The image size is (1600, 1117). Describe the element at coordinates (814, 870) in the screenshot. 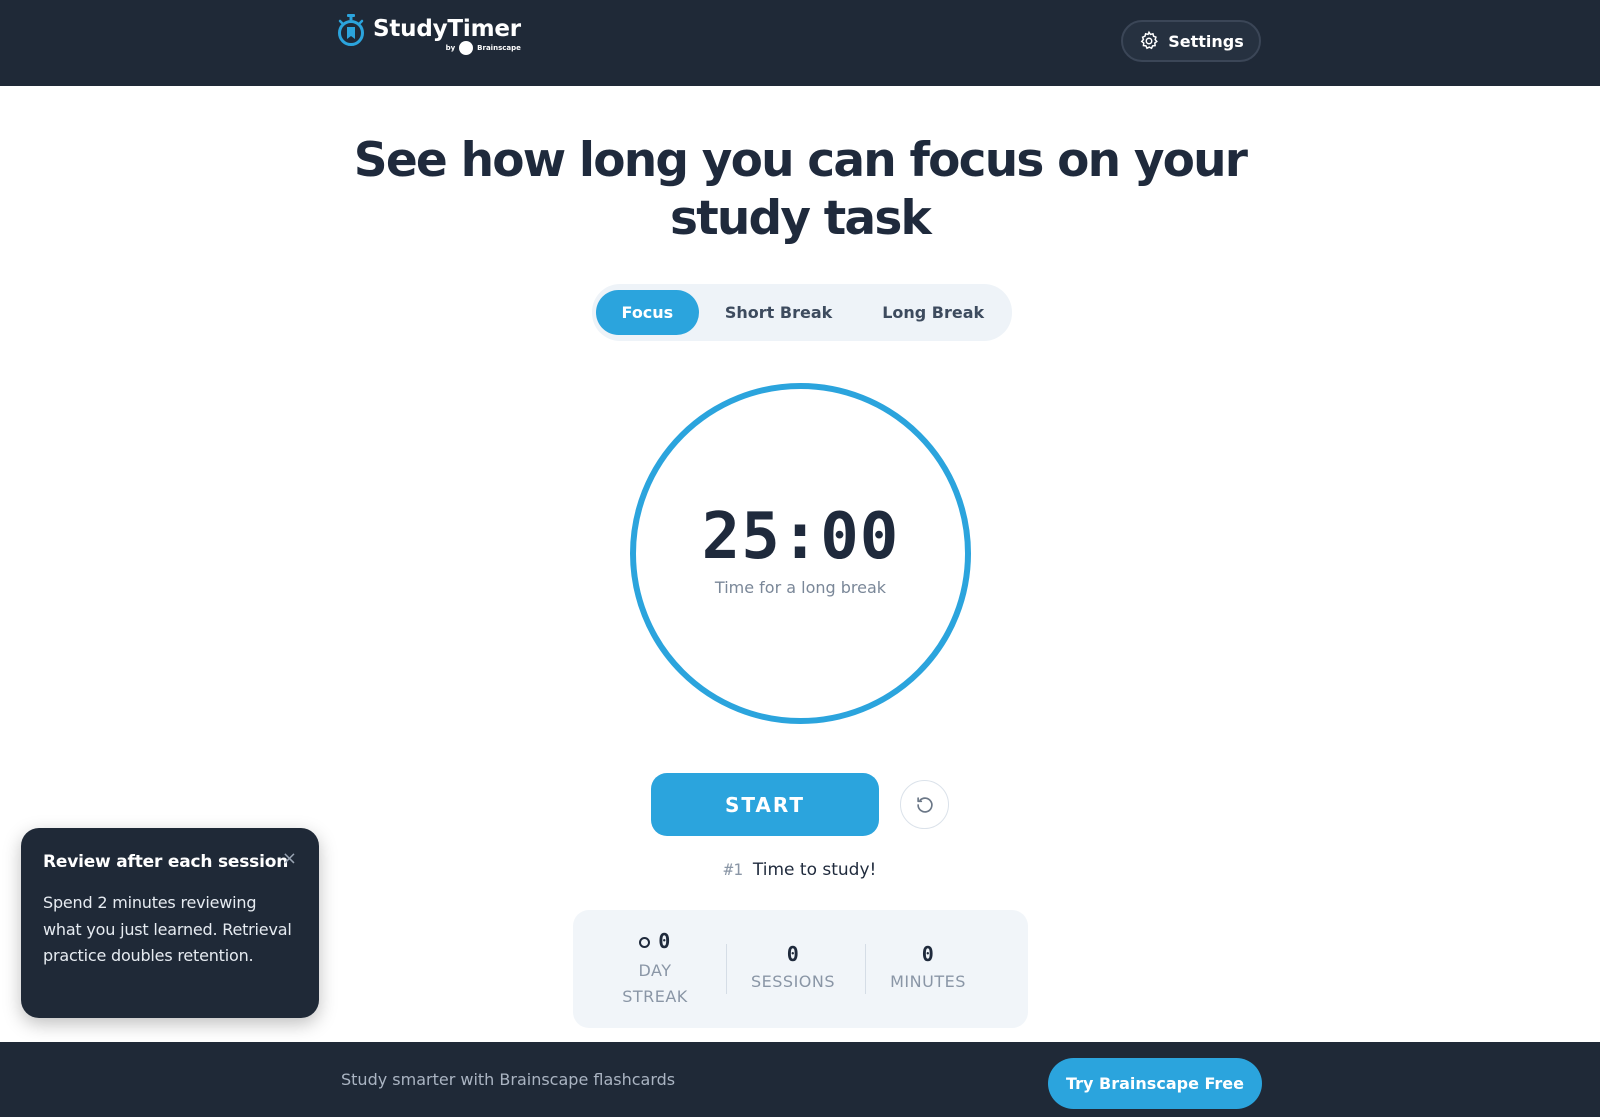

I see `session-message: Time to study!` at that location.